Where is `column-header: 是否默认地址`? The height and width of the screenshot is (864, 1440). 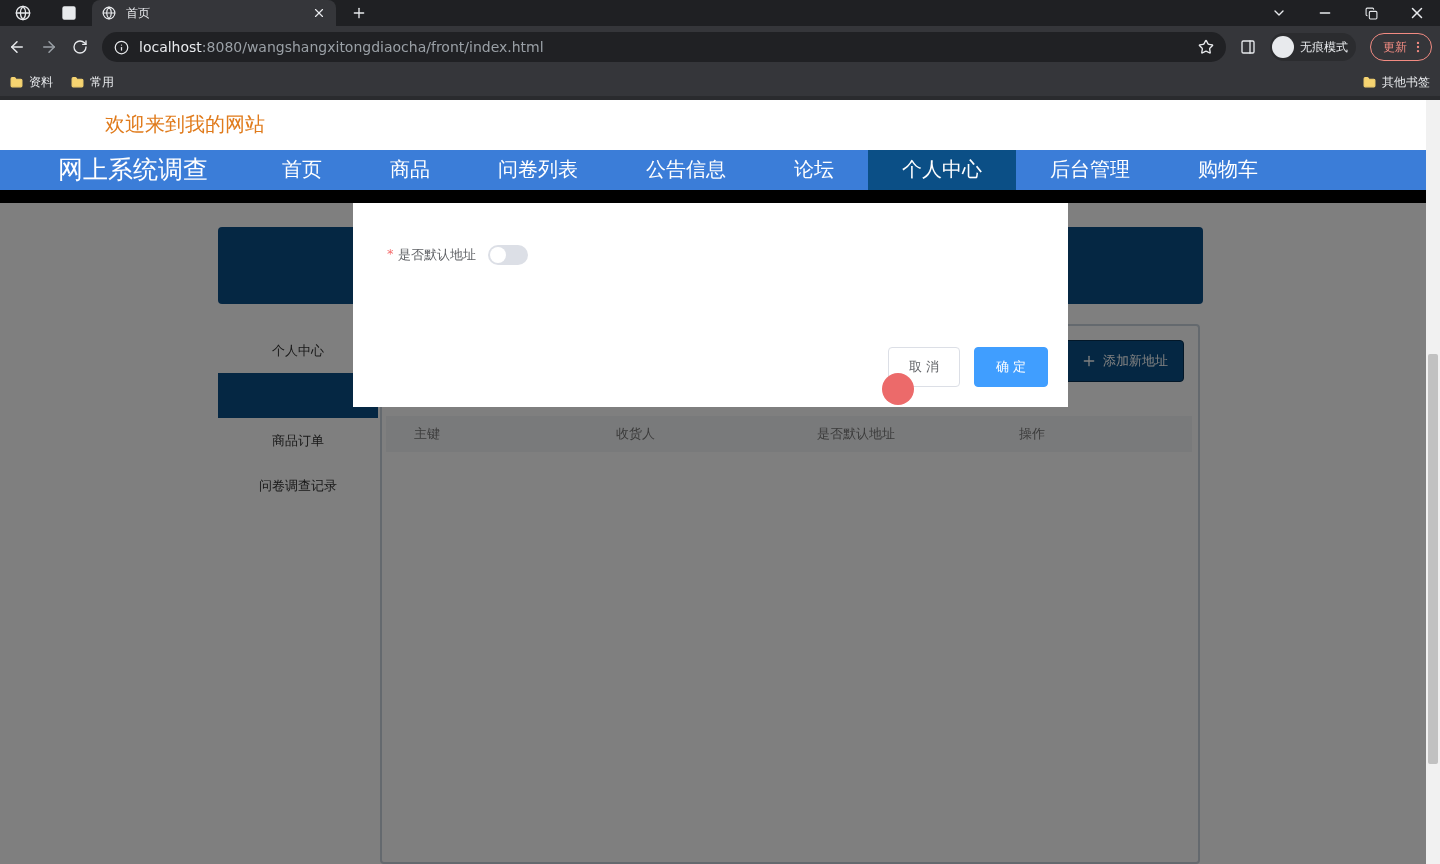
column-header: 是否默认地址 is located at coordinates (856, 434).